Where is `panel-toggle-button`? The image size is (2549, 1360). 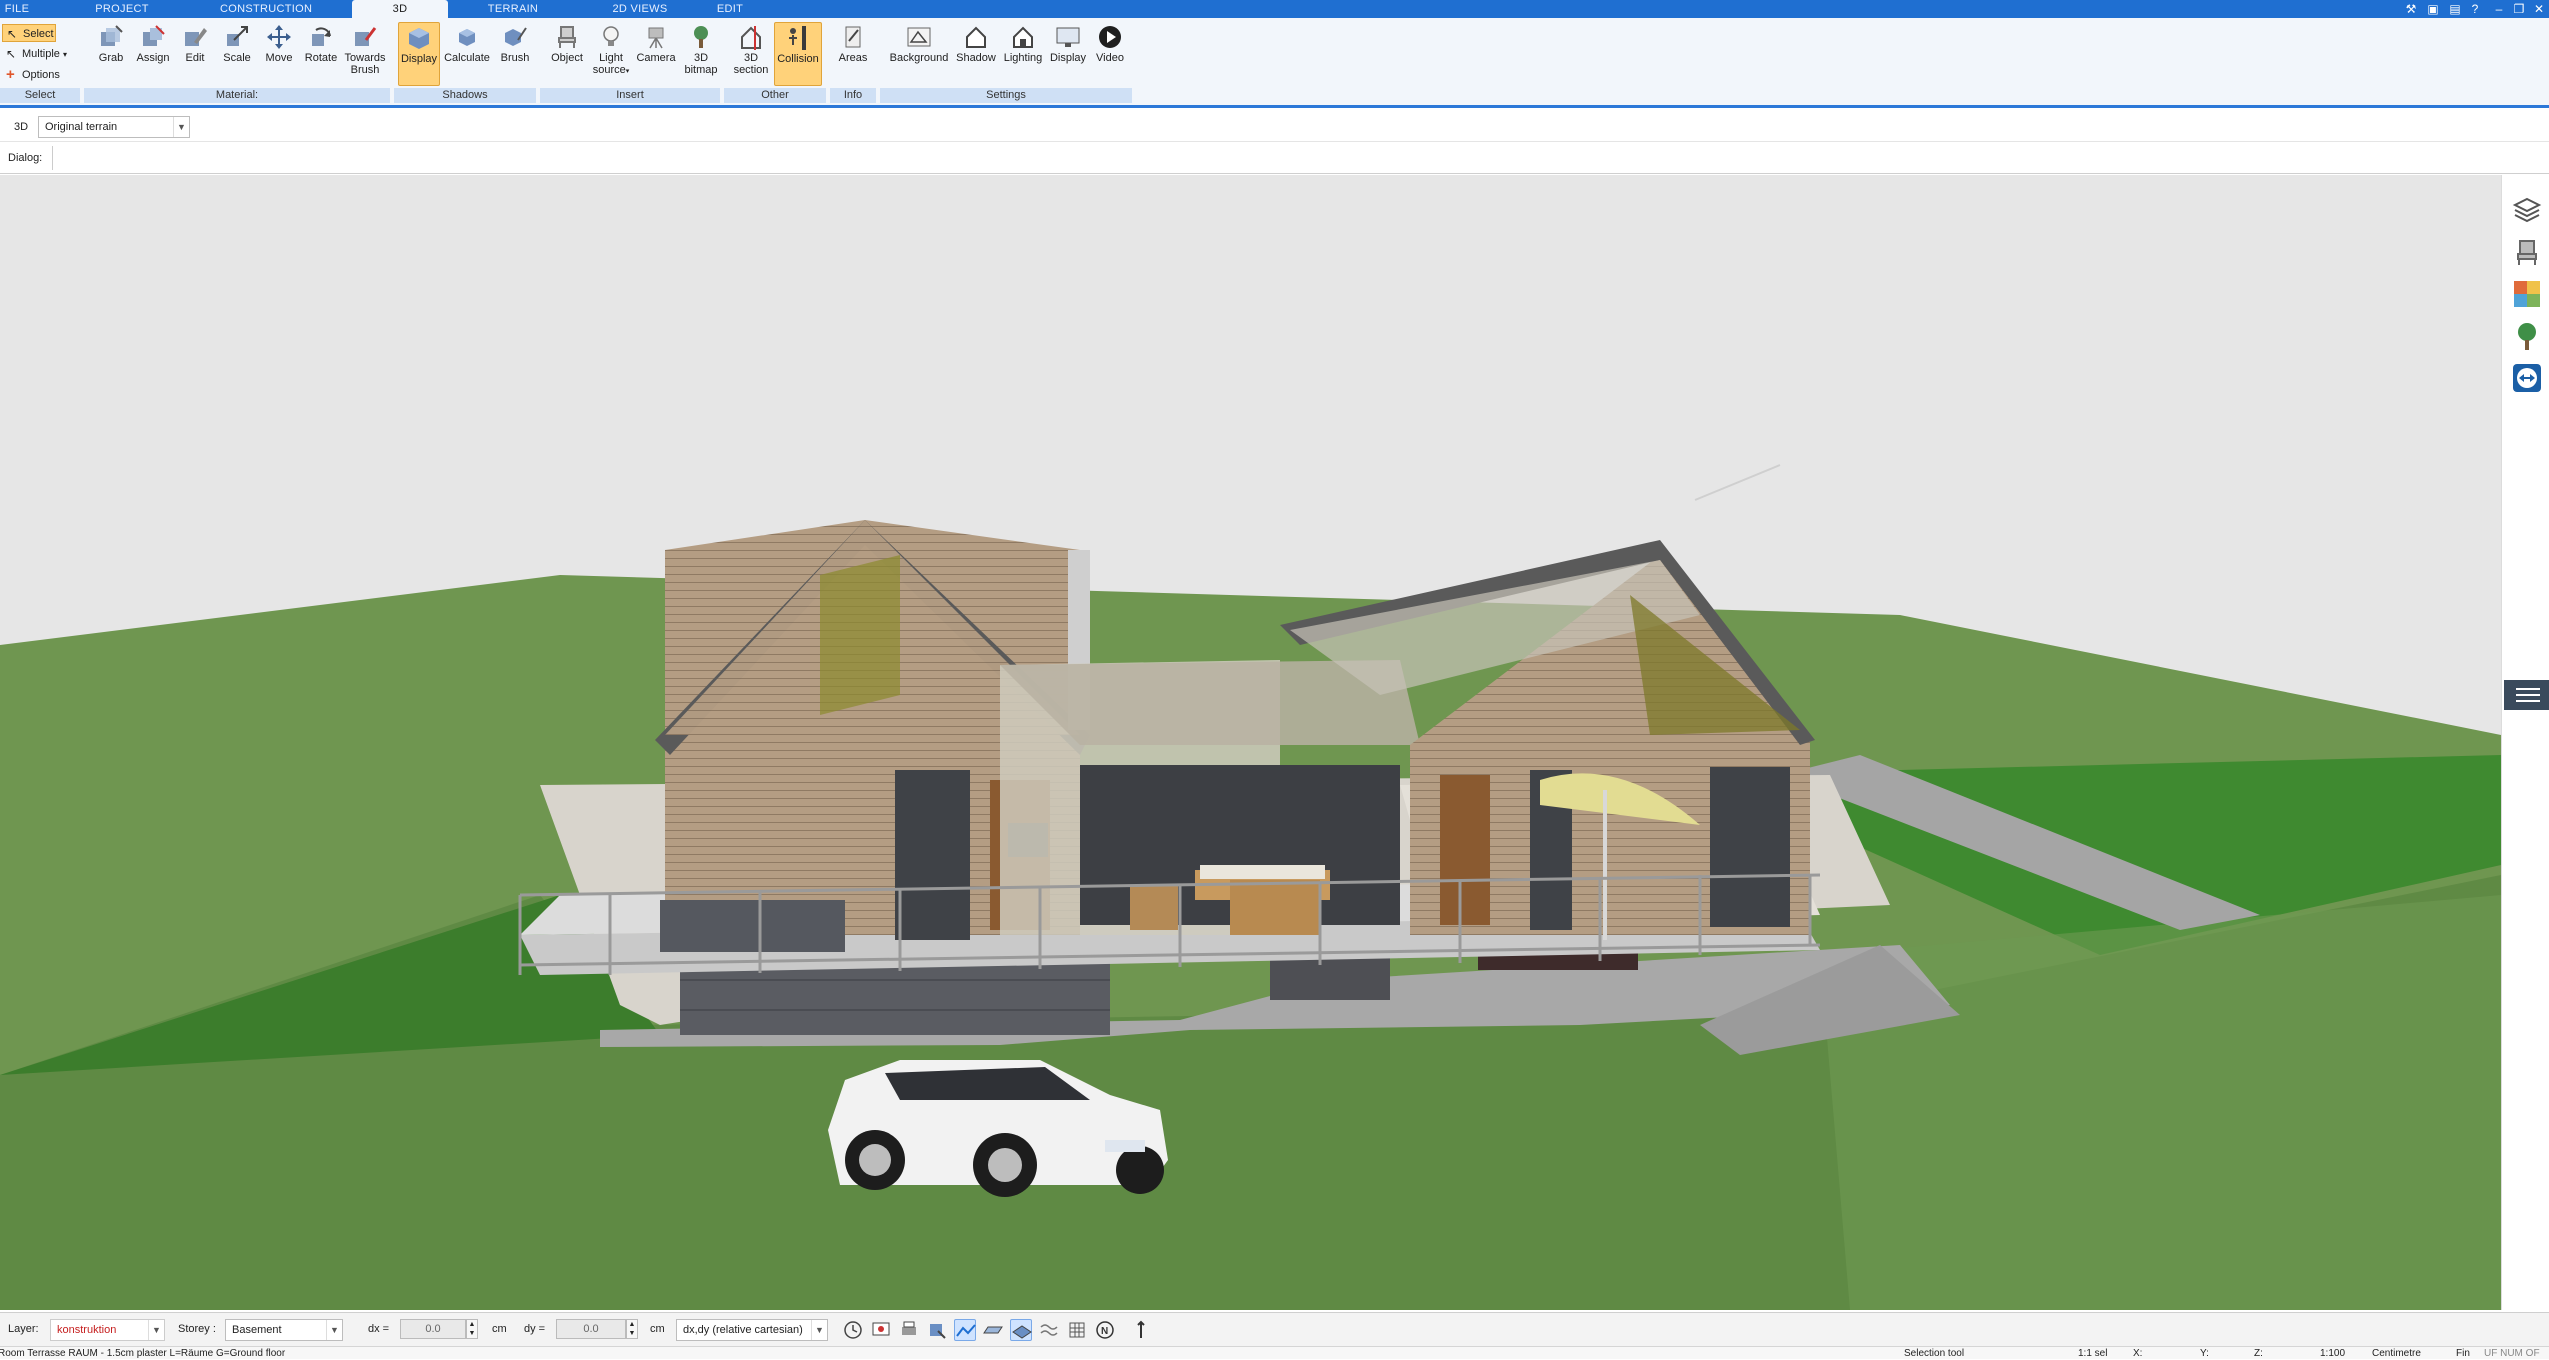 panel-toggle-button is located at coordinates (2526, 695).